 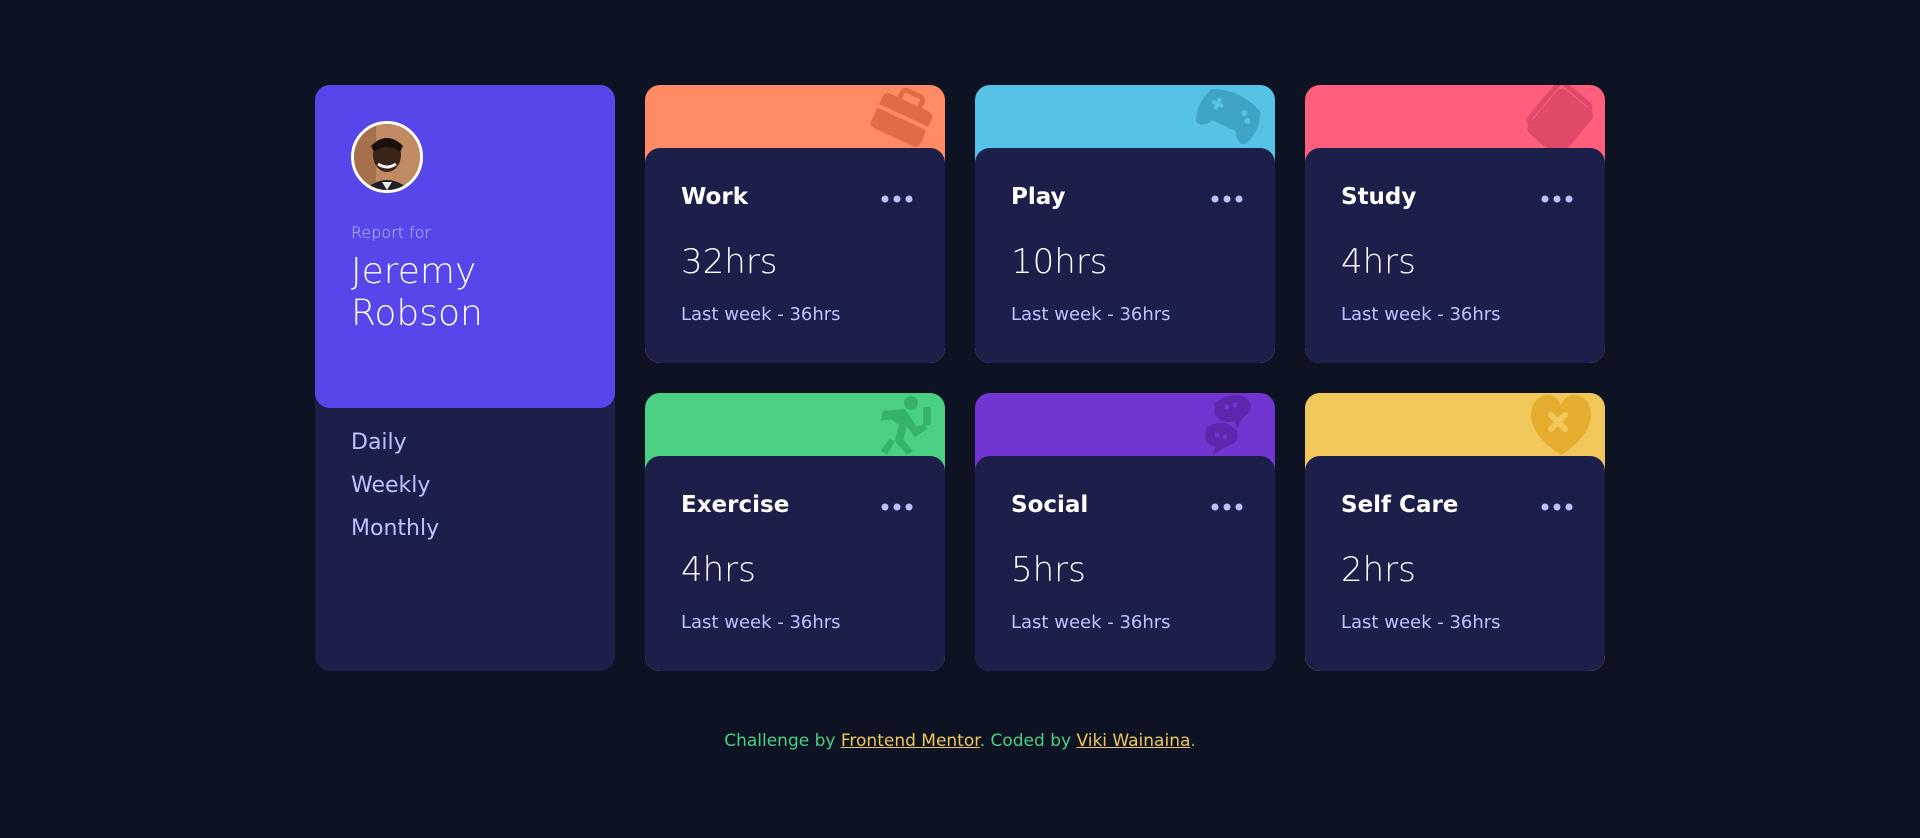 I want to click on report-for-label: Report for, so click(x=391, y=232).